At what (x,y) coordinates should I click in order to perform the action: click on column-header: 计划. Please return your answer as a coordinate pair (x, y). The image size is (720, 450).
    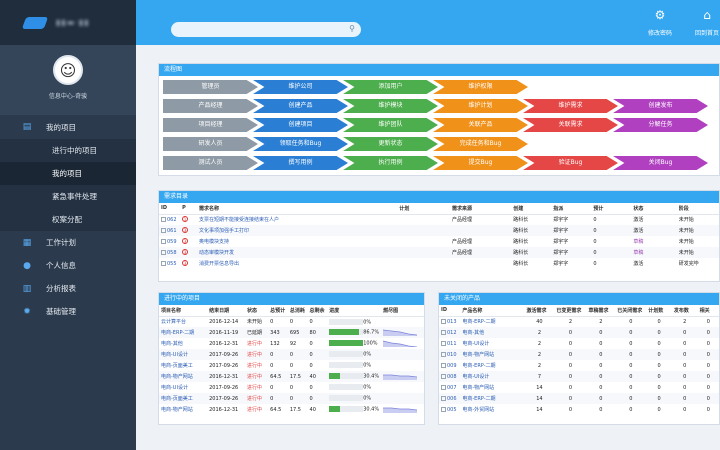
    Looking at the image, I should click on (424, 209).